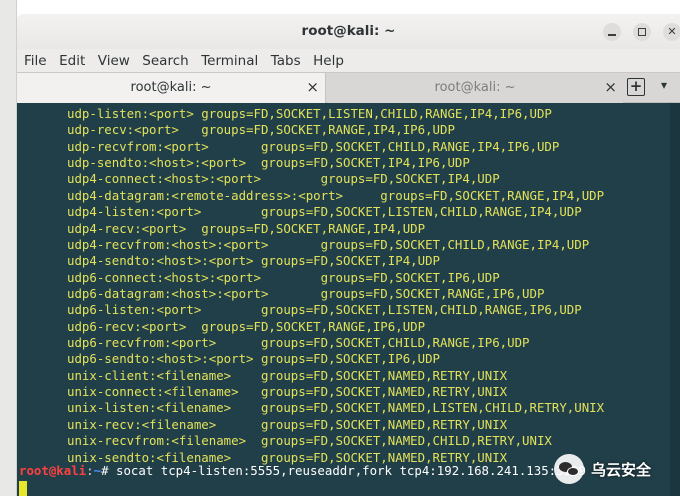 This screenshot has width=680, height=496. Describe the element at coordinates (286, 61) in the screenshot. I see `menu-tabs: Tabs` at that location.